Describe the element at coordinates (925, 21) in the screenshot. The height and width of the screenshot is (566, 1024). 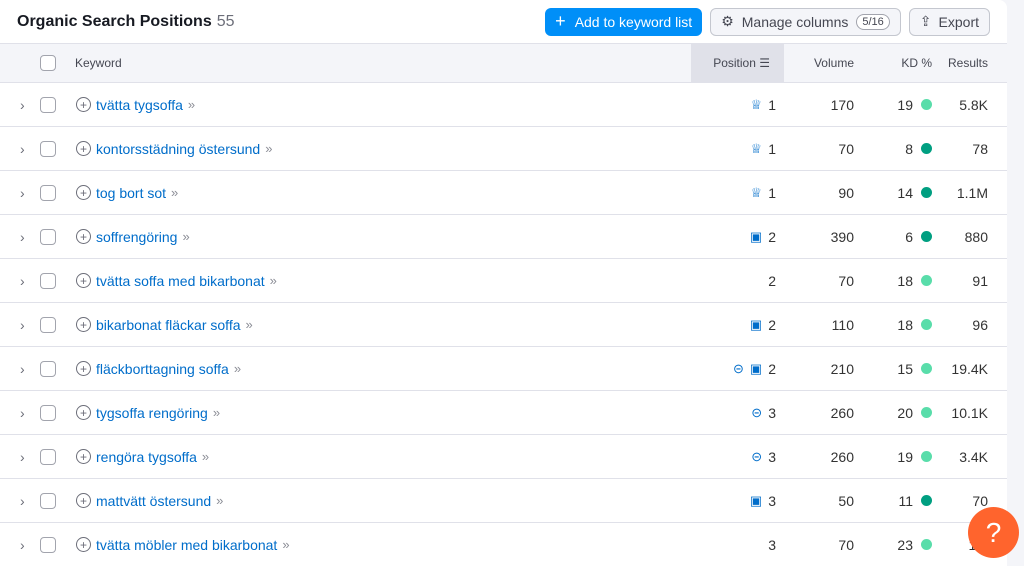
I see `upload-icon: ⇪` at that location.